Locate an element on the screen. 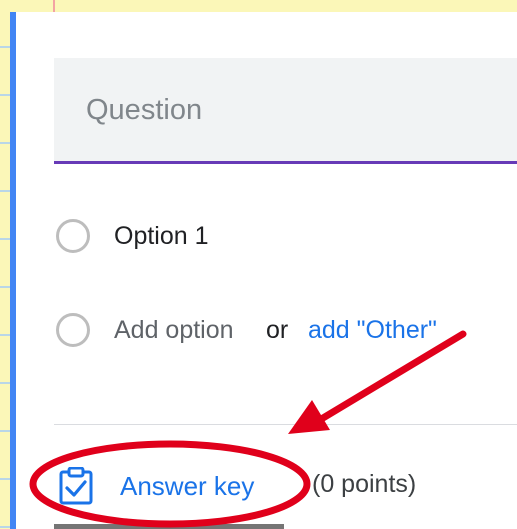 The image size is (517, 529). answer-key-button: Answer key is located at coordinates (156, 486).